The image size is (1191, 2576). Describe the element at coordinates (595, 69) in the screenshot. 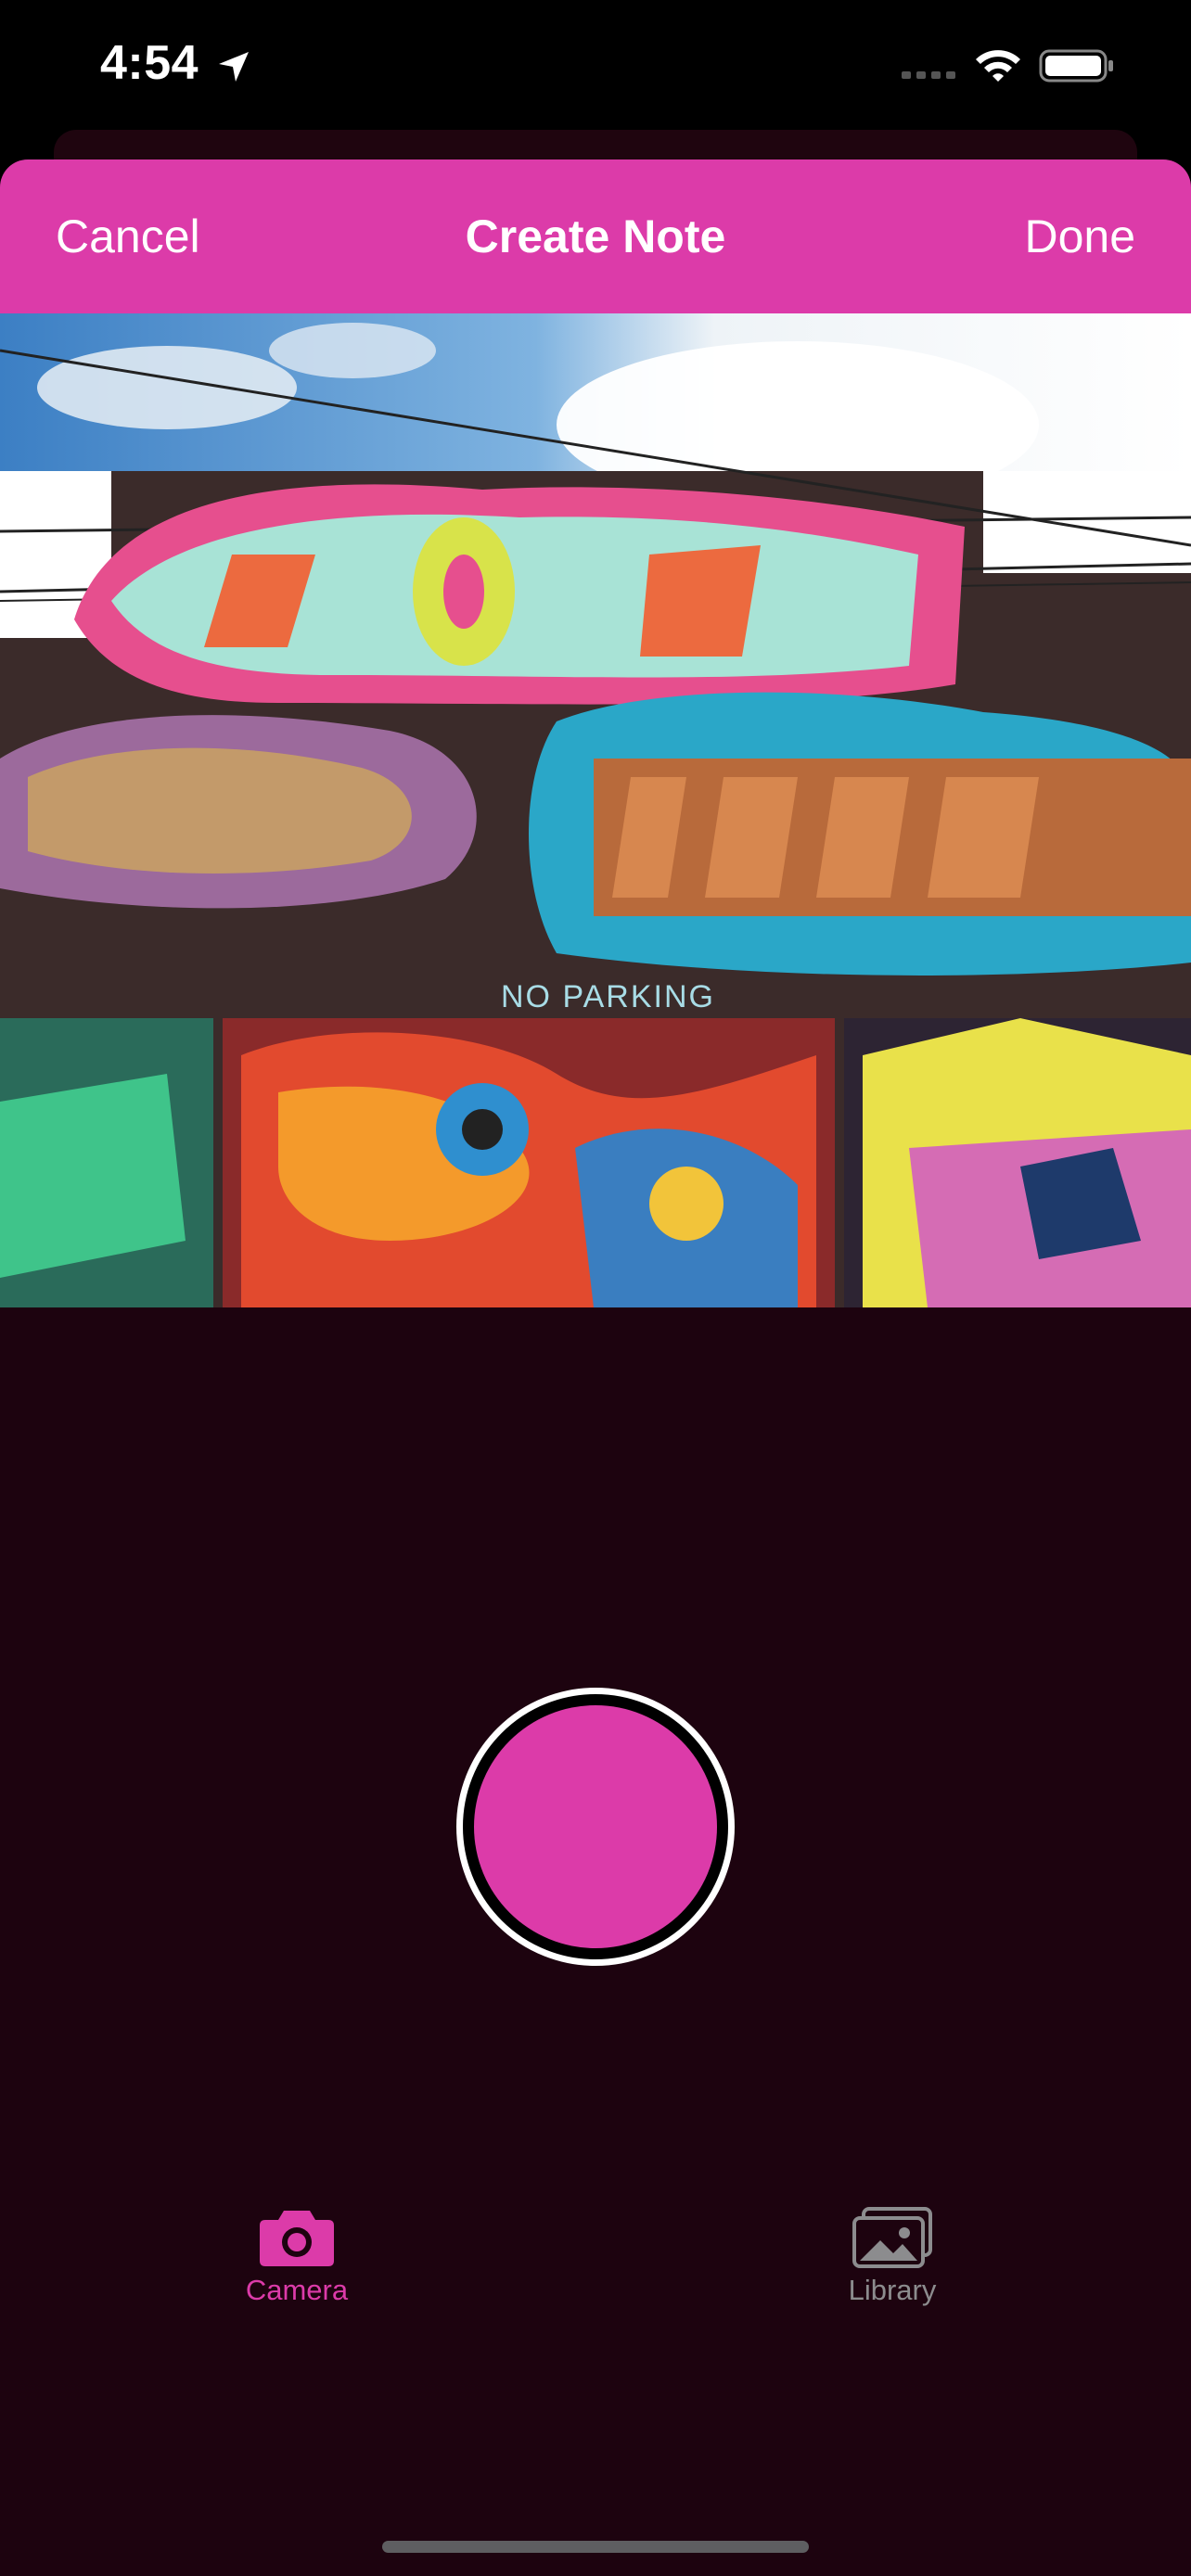

I see `status-bar: 4:54` at that location.